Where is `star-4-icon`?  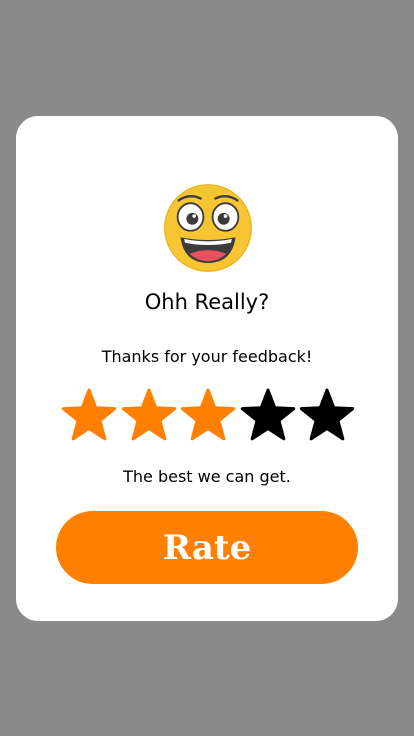
star-4-icon is located at coordinates (268, 415).